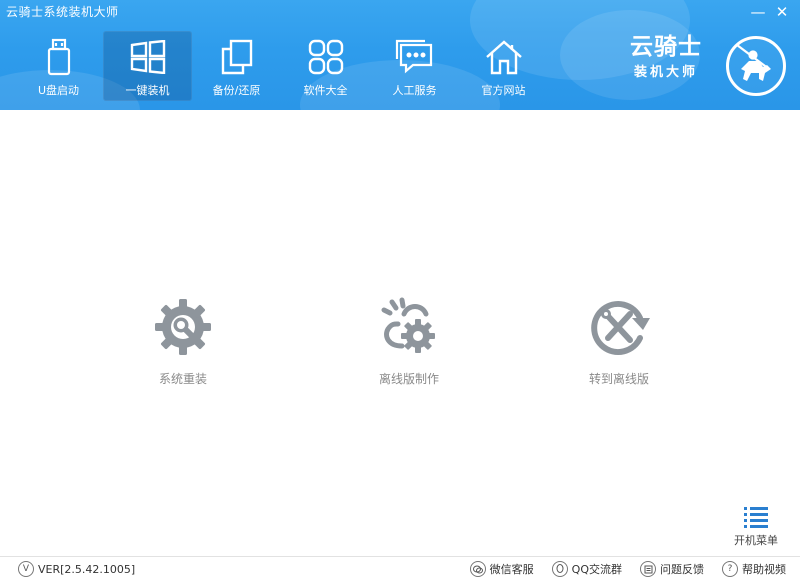  I want to click on feature-label: 离线版制作, so click(408, 379).